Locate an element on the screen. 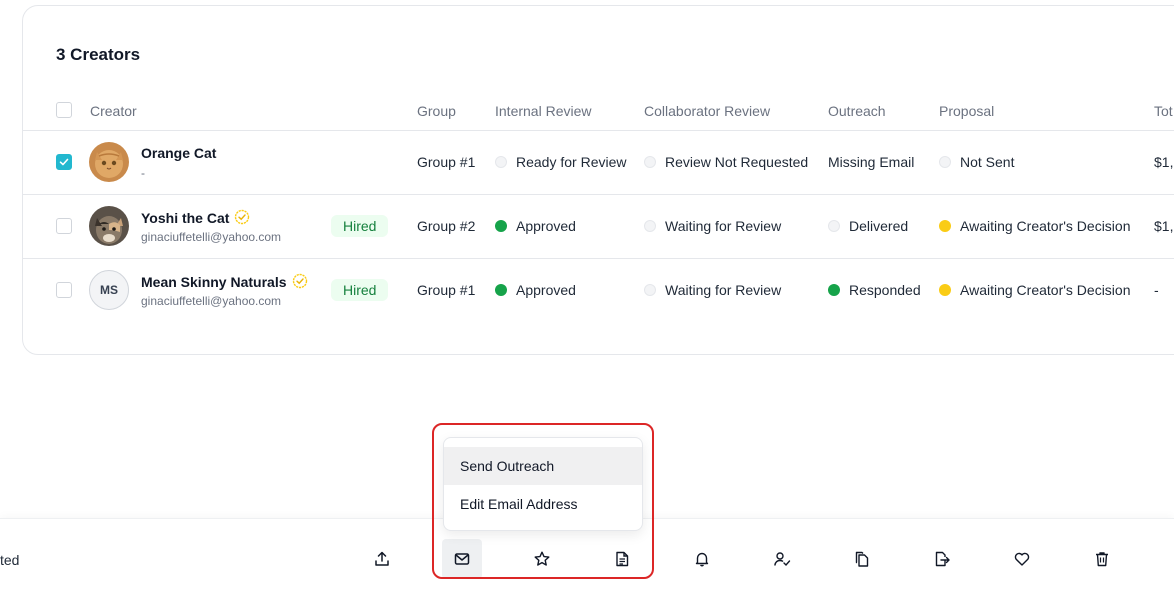  collaborator-review-cell: Review Not Requested is located at coordinates (726, 162).